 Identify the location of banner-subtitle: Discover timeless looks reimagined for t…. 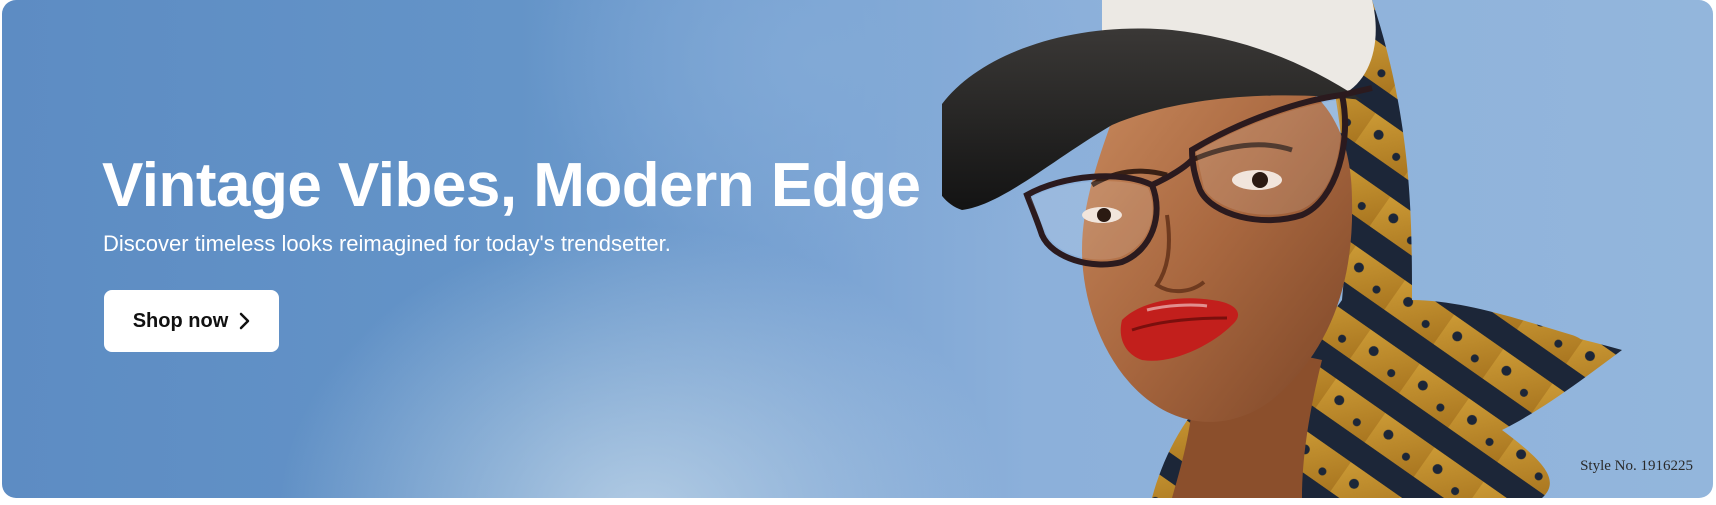
(387, 243).